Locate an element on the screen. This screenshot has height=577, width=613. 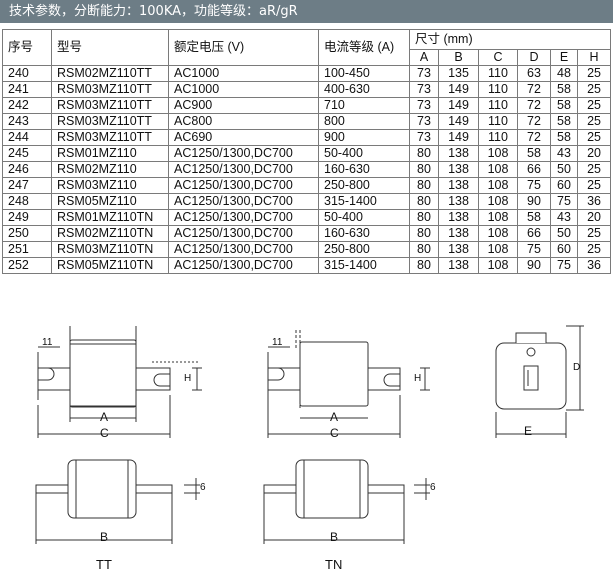
tn-top-label-b: B is located at coordinates (334, 537).